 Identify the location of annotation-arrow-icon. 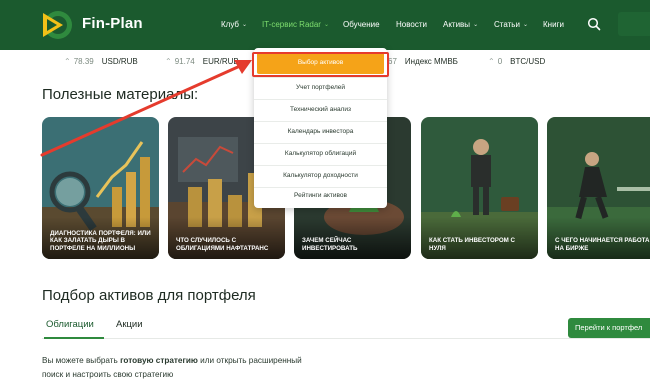
(146, 108).